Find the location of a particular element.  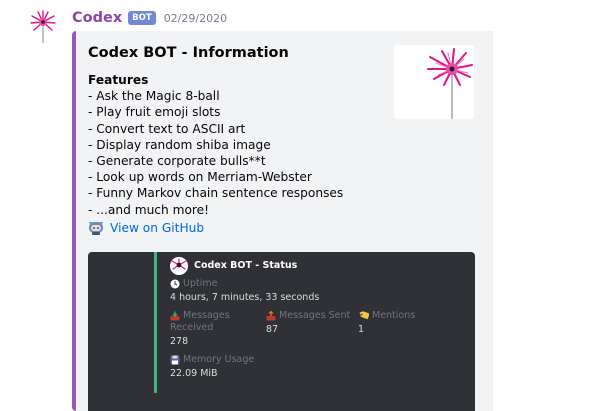

messages-received-value: 278 is located at coordinates (179, 341).